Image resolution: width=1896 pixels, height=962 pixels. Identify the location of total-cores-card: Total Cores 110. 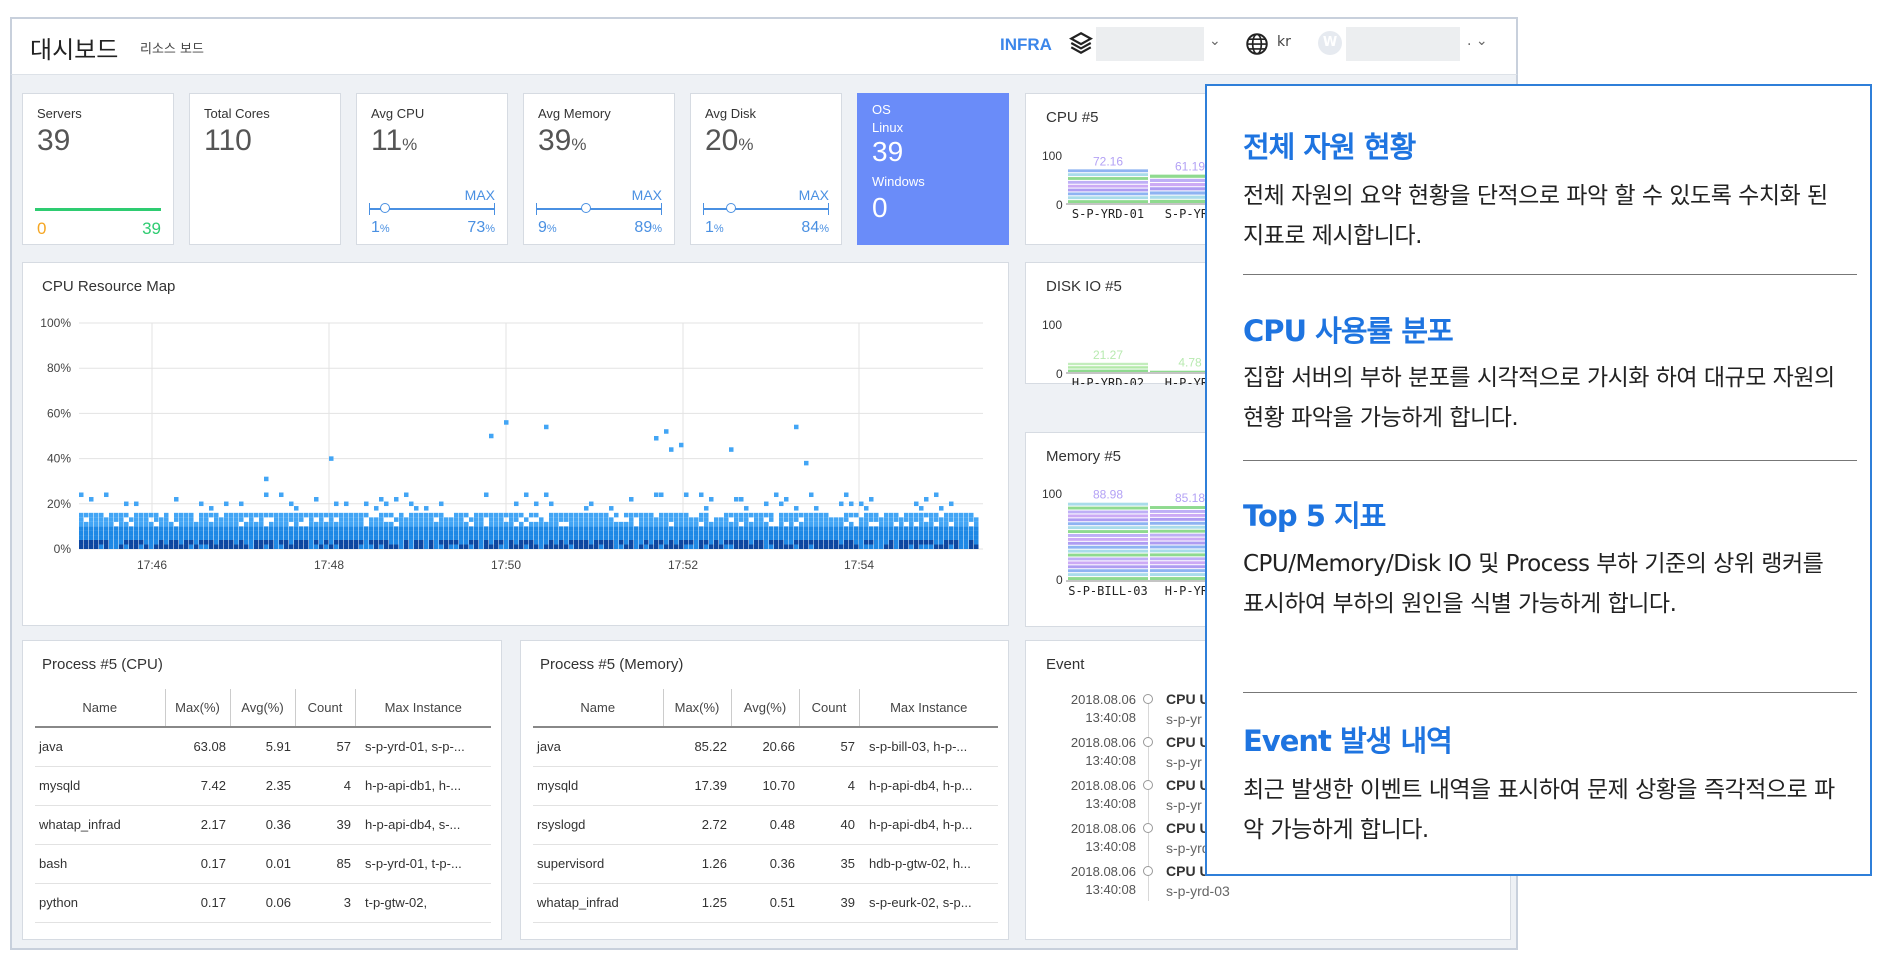
(265, 169).